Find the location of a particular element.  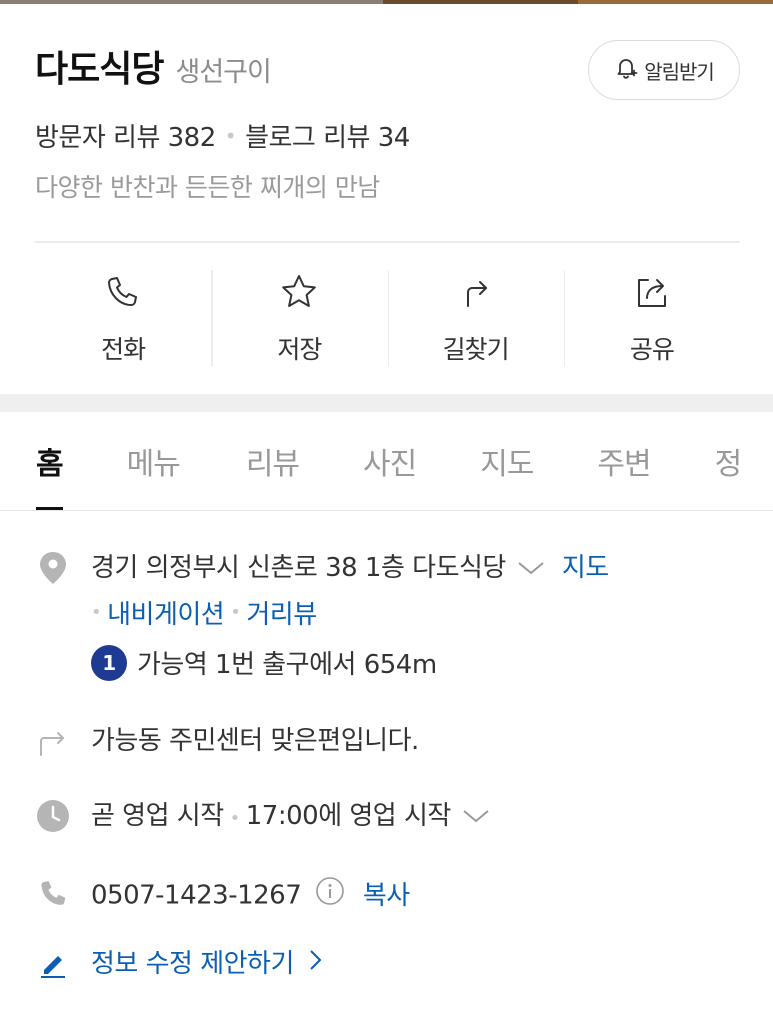

address-row: 경기 의정부시 신촌로 38 1층 다도식당 지도 is located at coordinates (322, 568).